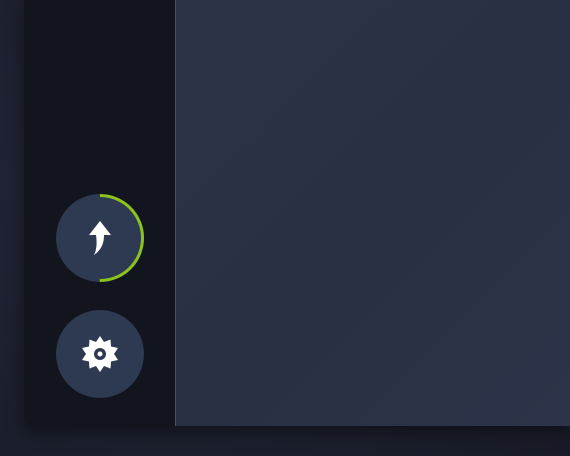  I want to click on settings-button, so click(100, 354).